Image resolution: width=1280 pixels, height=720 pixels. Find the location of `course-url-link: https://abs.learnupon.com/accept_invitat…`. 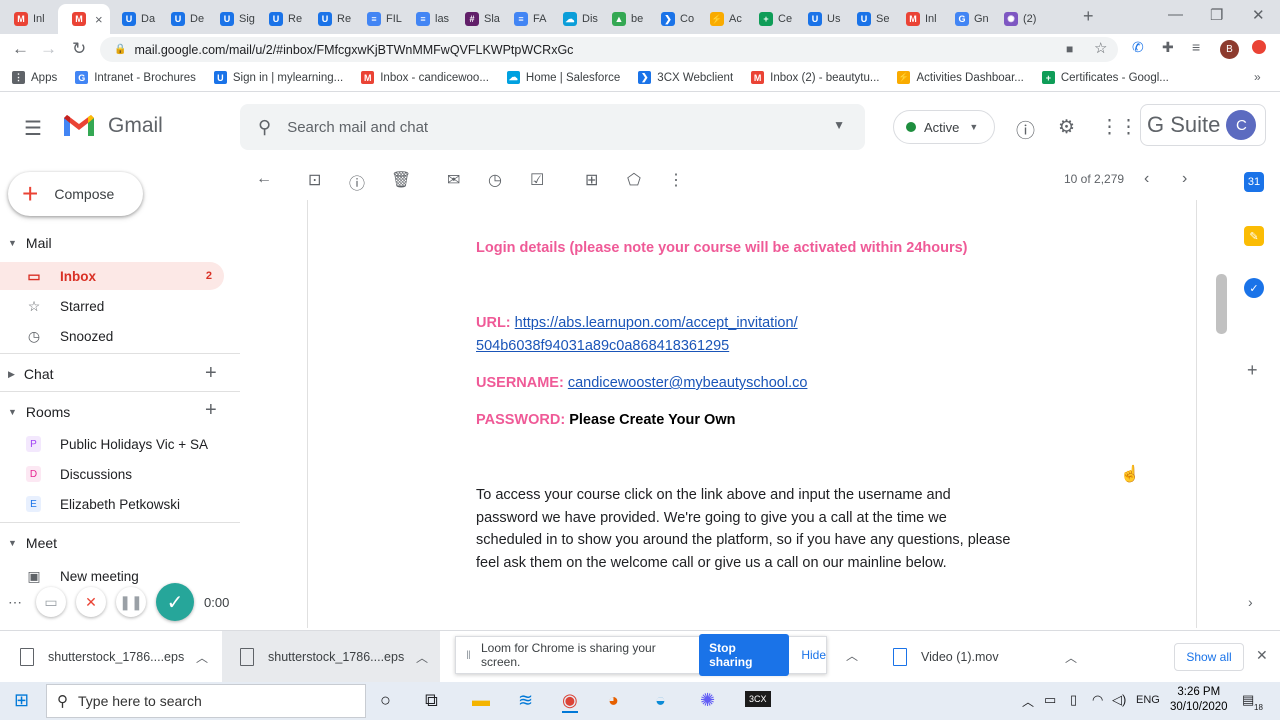

course-url-link: https://abs.learnupon.com/accept_invitat… is located at coordinates (656, 323).